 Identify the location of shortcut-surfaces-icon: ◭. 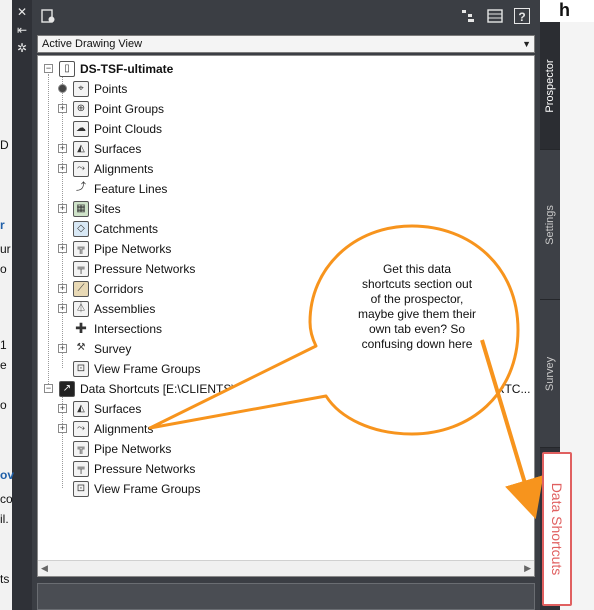
(81, 408).